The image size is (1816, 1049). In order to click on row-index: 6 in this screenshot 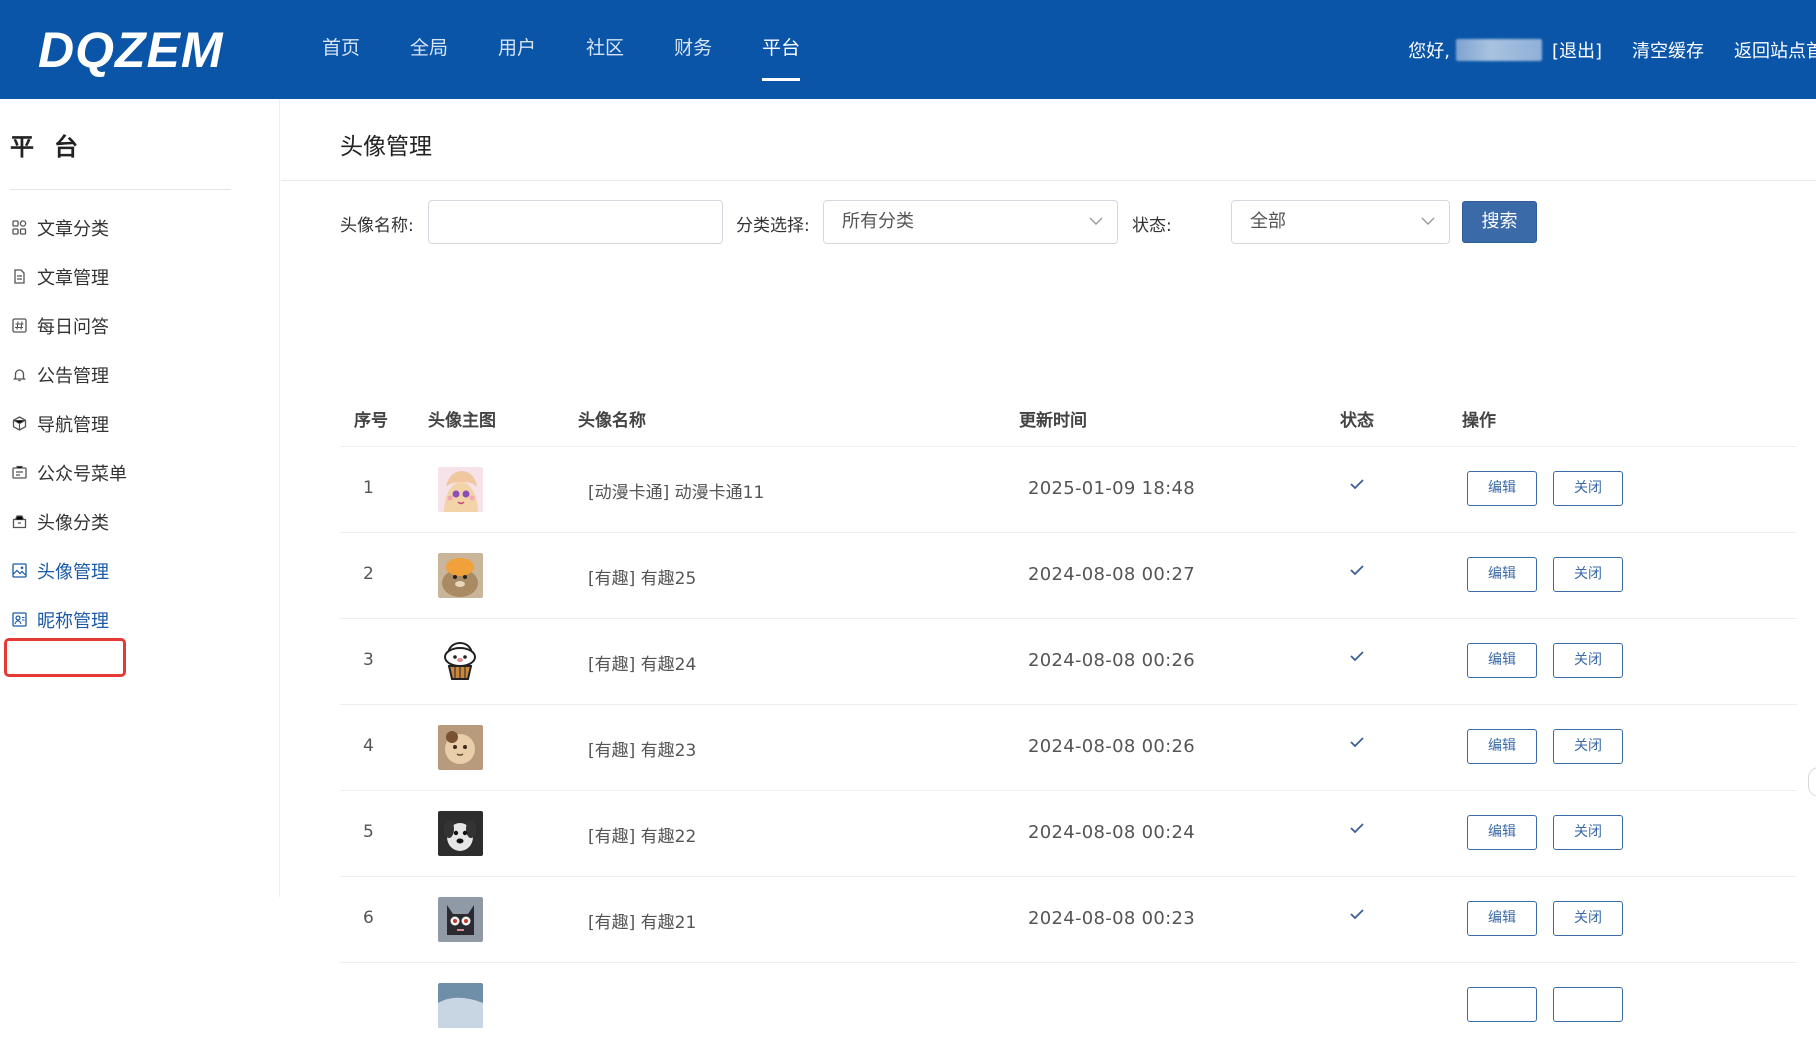, I will do `click(368, 918)`.